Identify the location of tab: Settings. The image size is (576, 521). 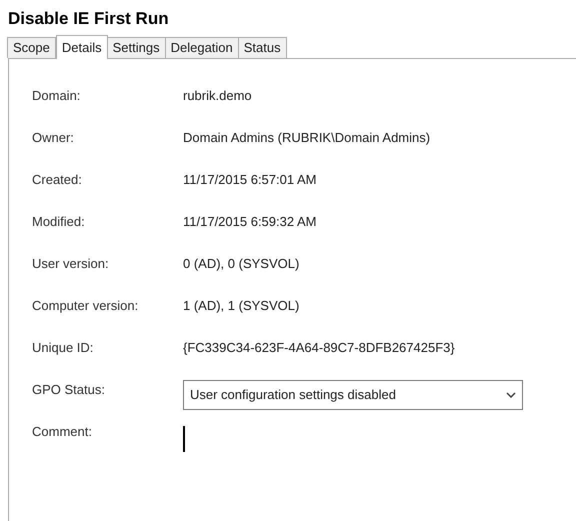
(136, 47).